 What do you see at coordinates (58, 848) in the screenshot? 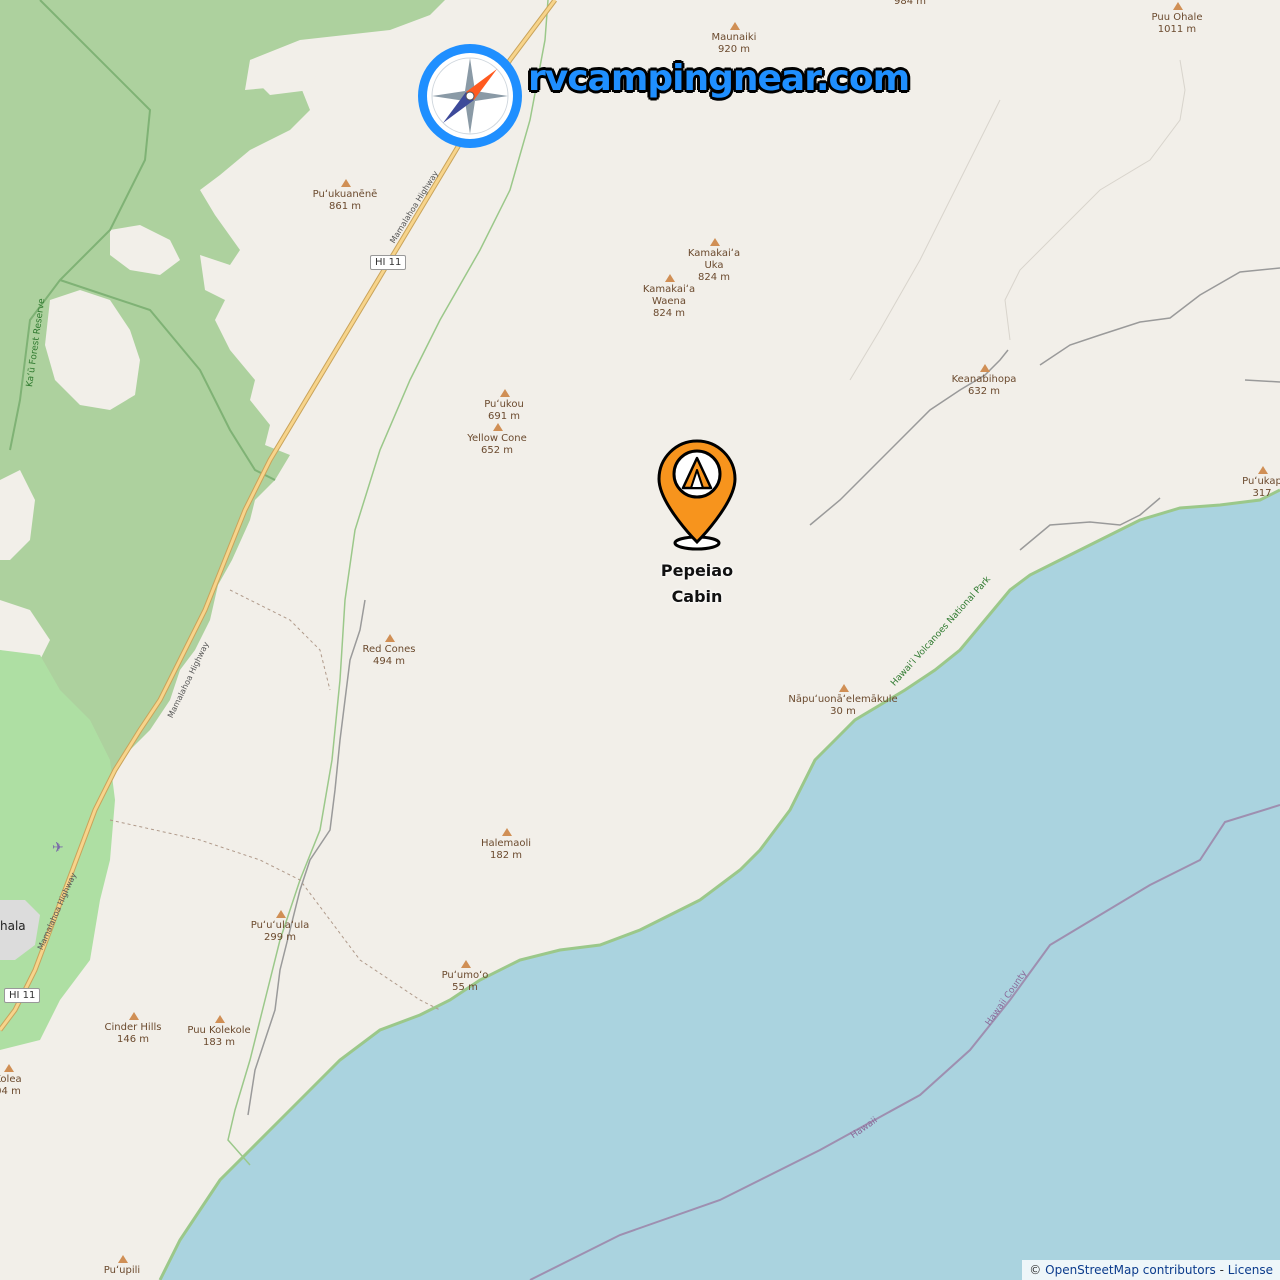
I see `airport-icon: ✈` at bounding box center [58, 848].